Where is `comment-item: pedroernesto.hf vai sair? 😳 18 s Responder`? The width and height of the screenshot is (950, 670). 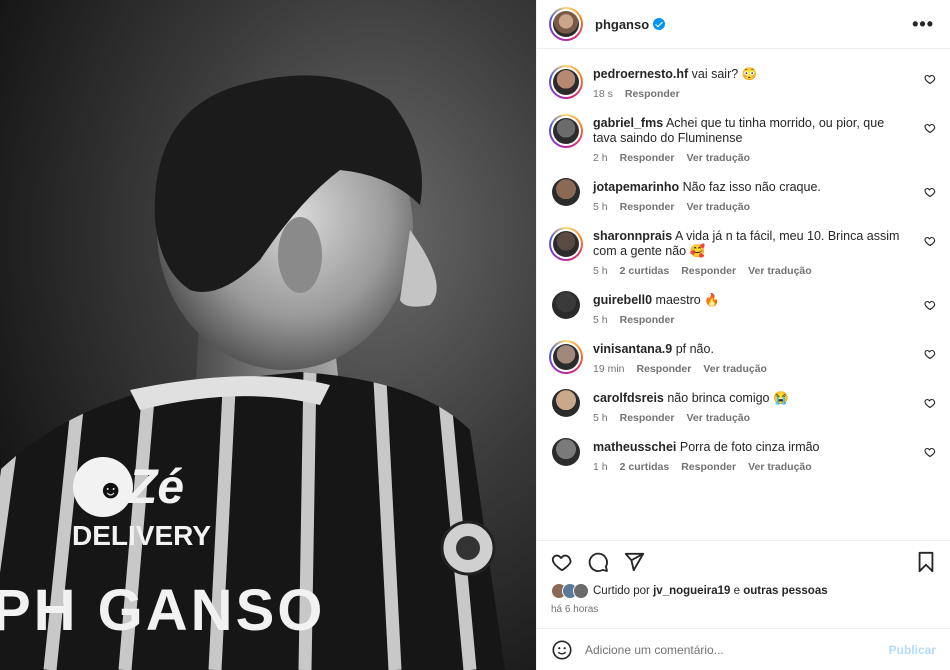 comment-item: pedroernesto.hf vai sair? 😳 18 s Responder is located at coordinates (743, 82).